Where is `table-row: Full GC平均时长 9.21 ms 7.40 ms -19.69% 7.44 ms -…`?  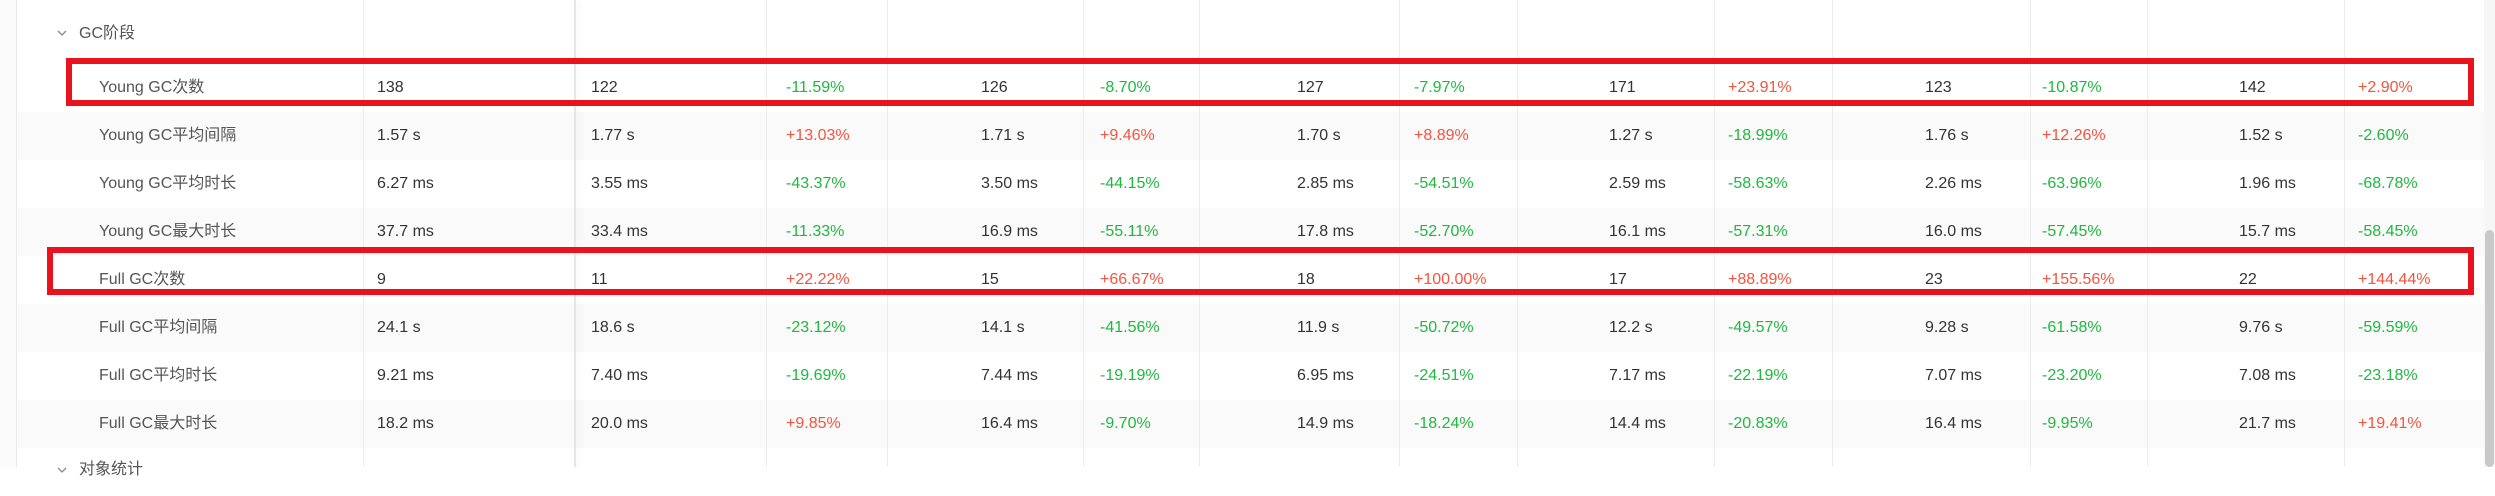 table-row: Full GC平均时长 9.21 ms 7.40 ms -19.69% 7.44 ms -… is located at coordinates (1251, 376).